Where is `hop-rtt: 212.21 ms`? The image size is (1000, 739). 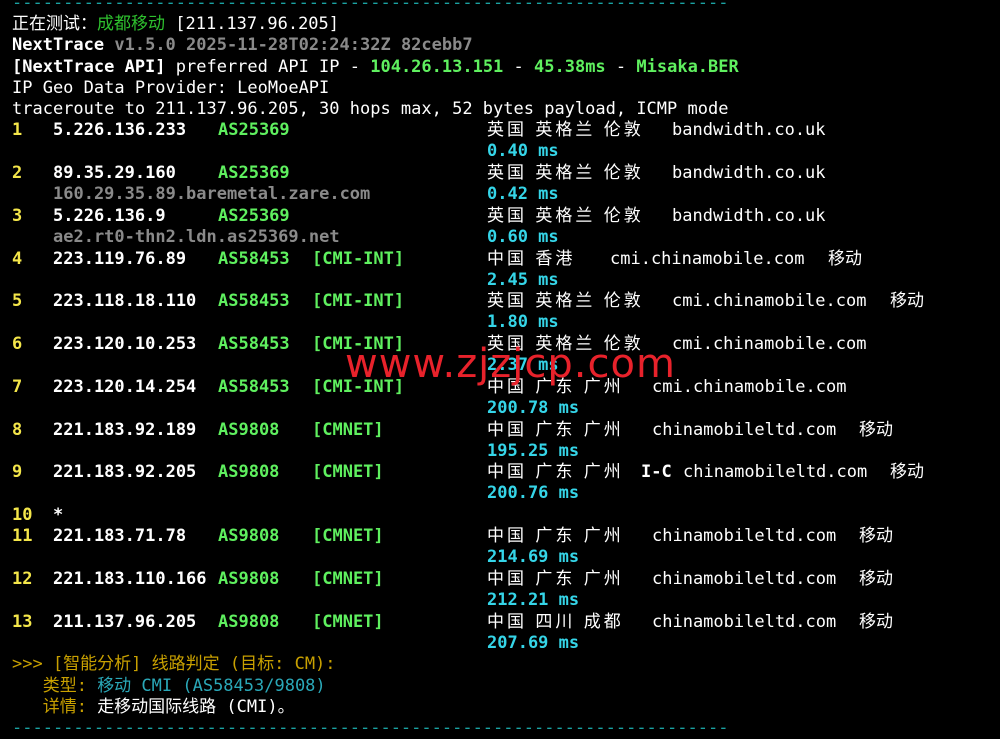
hop-rtt: 212.21 ms is located at coordinates (533, 600).